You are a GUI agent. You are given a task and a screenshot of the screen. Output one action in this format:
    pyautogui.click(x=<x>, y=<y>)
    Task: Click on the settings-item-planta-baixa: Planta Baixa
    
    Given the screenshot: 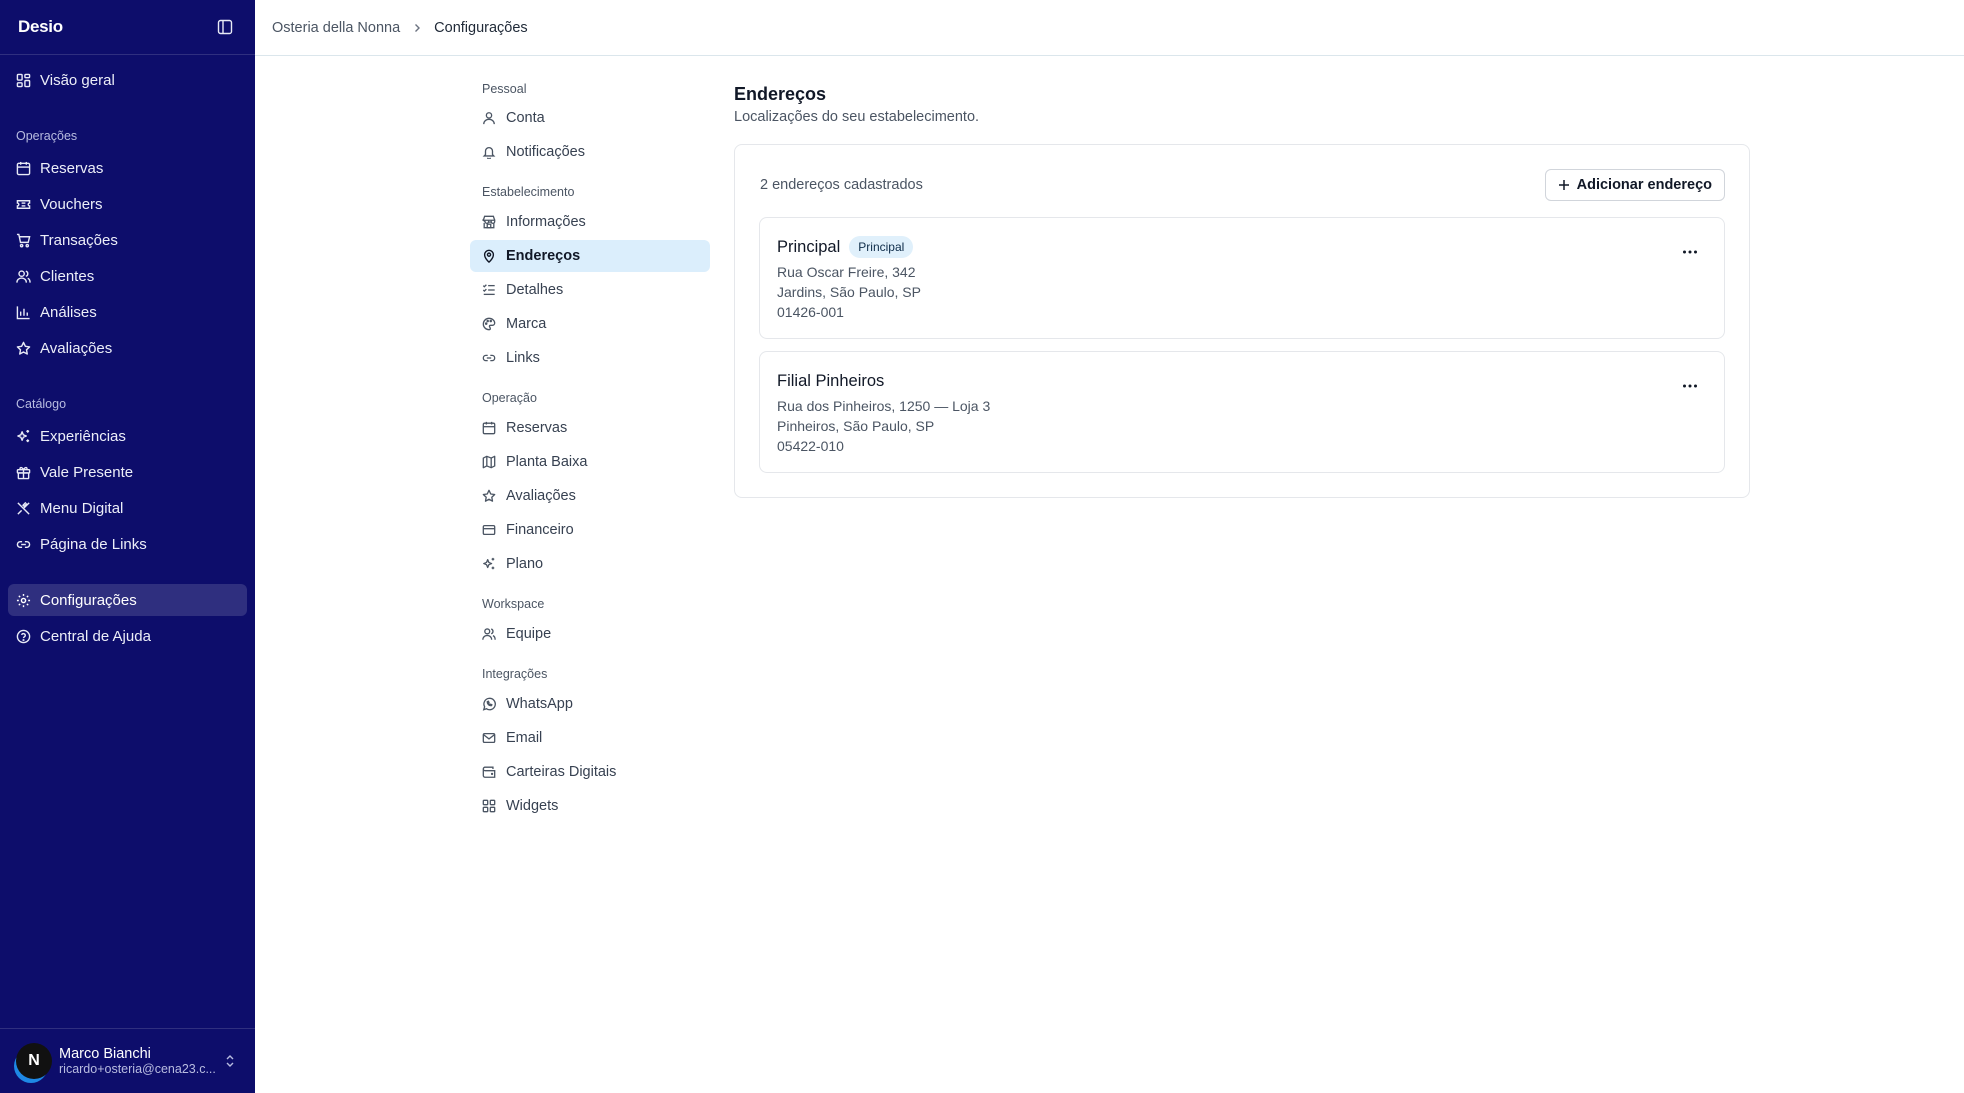 What is the action you would take?
    pyautogui.click(x=590, y=462)
    